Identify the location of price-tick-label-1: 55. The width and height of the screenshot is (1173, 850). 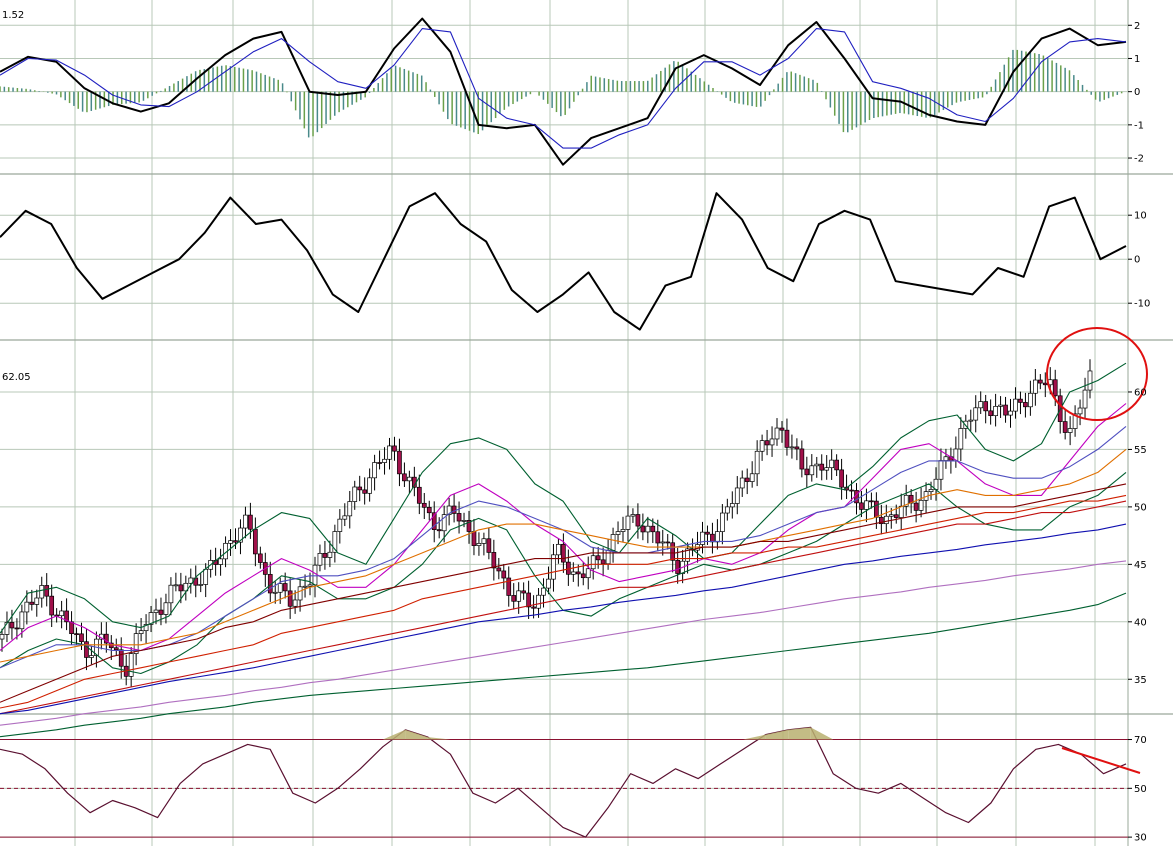
(1140, 450).